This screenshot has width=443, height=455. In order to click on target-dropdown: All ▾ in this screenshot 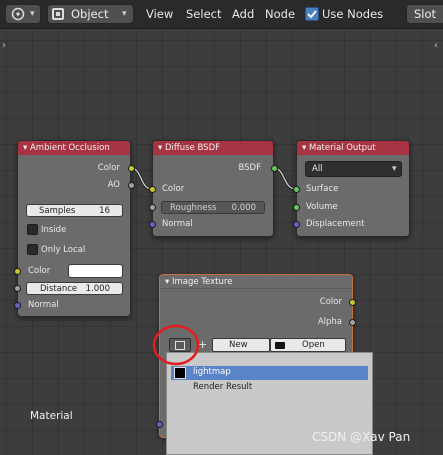, I will do `click(353, 169)`.